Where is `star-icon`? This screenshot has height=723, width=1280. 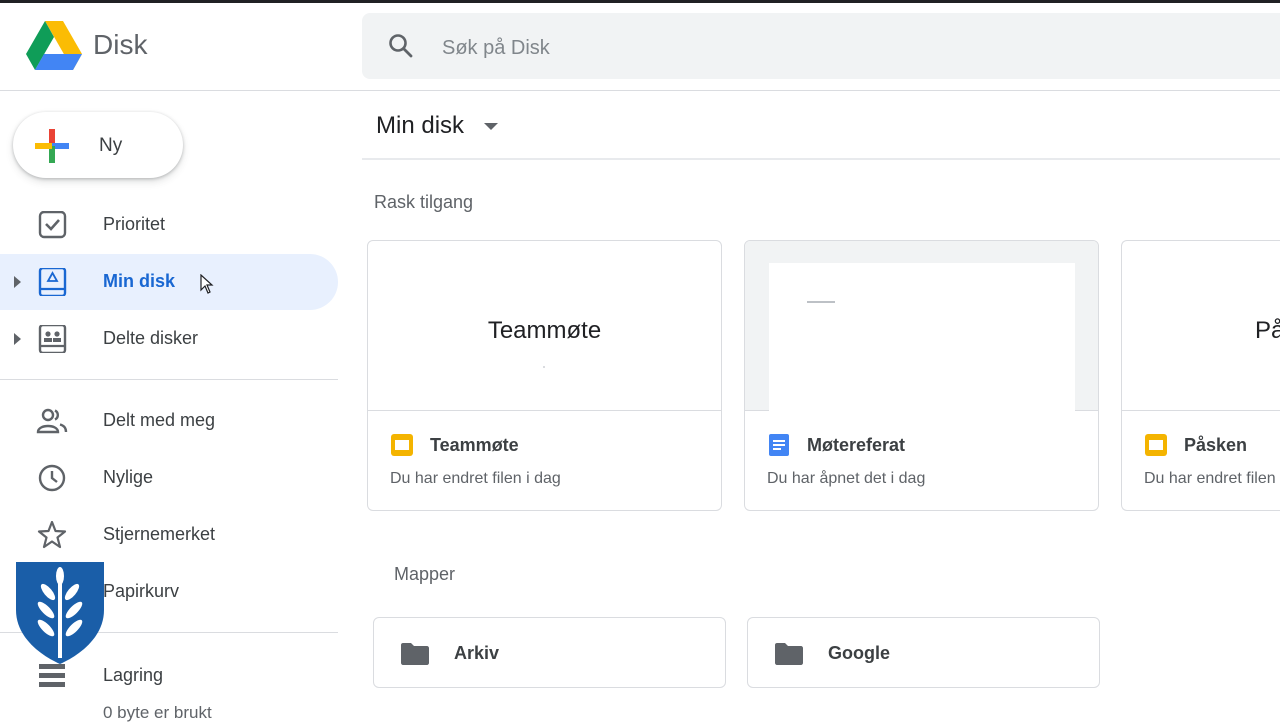
star-icon is located at coordinates (52, 534).